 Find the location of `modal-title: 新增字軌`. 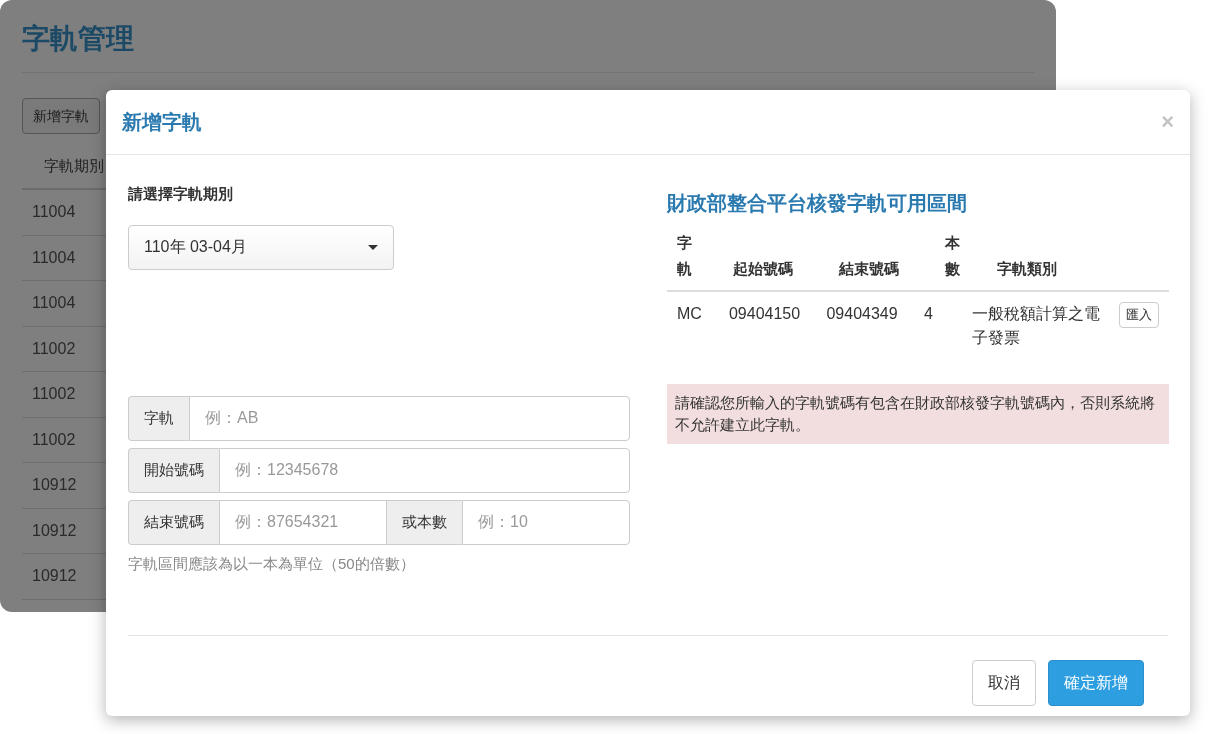

modal-title: 新增字軌 is located at coordinates (162, 122).